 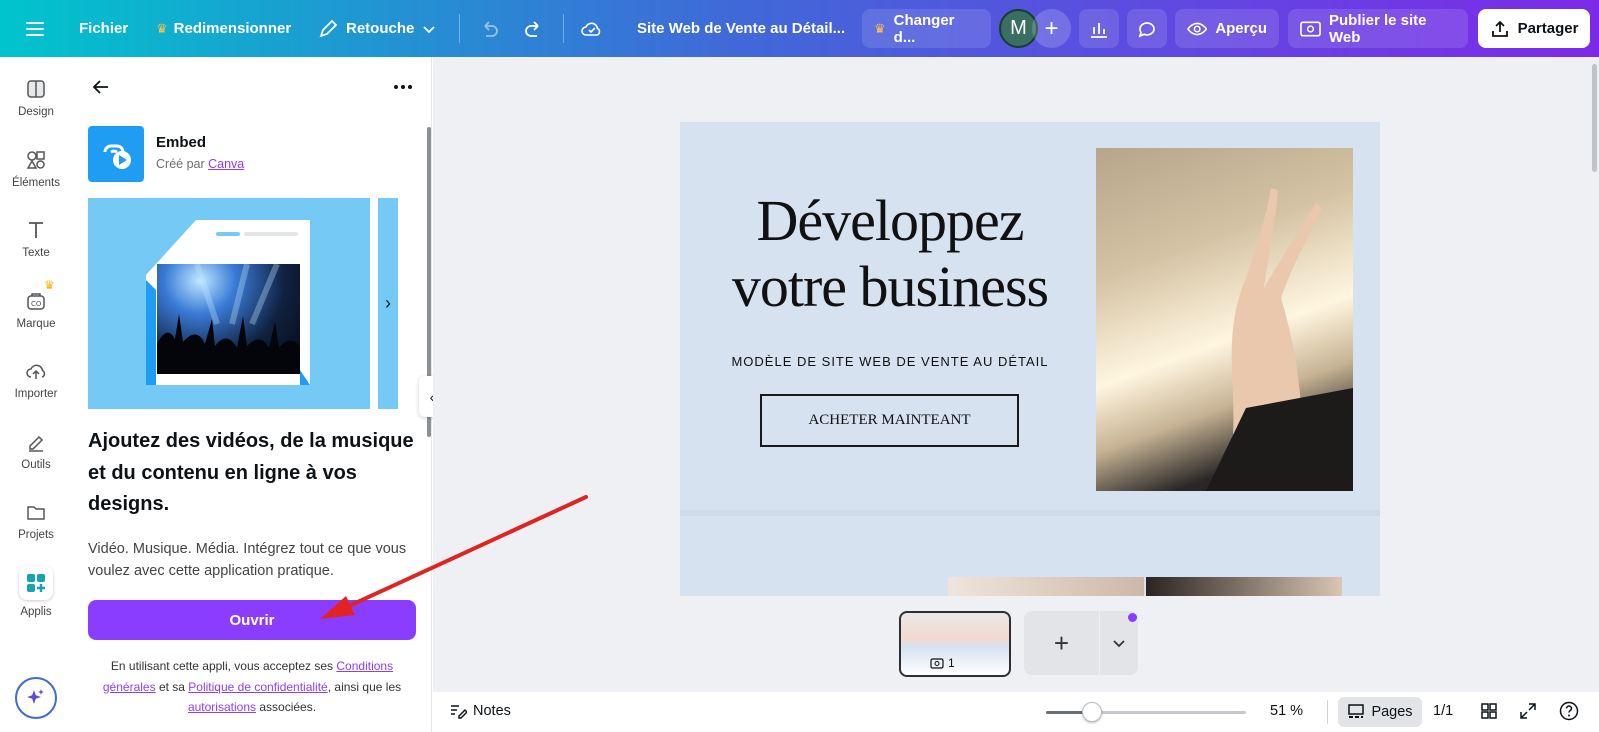 What do you see at coordinates (1091, 712) in the screenshot?
I see `zoom-slider-knob` at bounding box center [1091, 712].